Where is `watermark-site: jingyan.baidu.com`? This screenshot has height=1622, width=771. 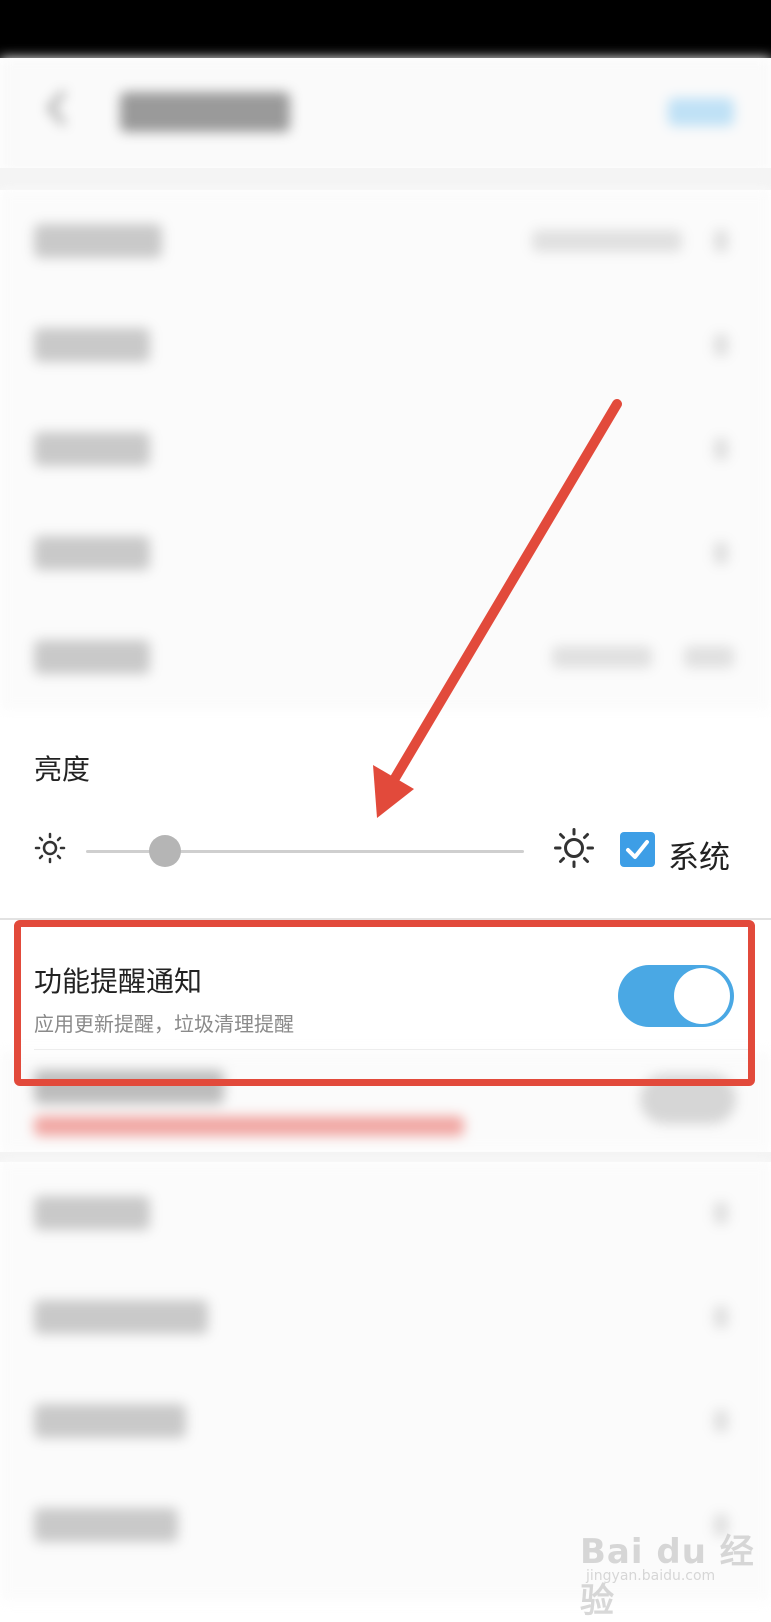 watermark-site: jingyan.baidu.com is located at coordinates (651, 1576).